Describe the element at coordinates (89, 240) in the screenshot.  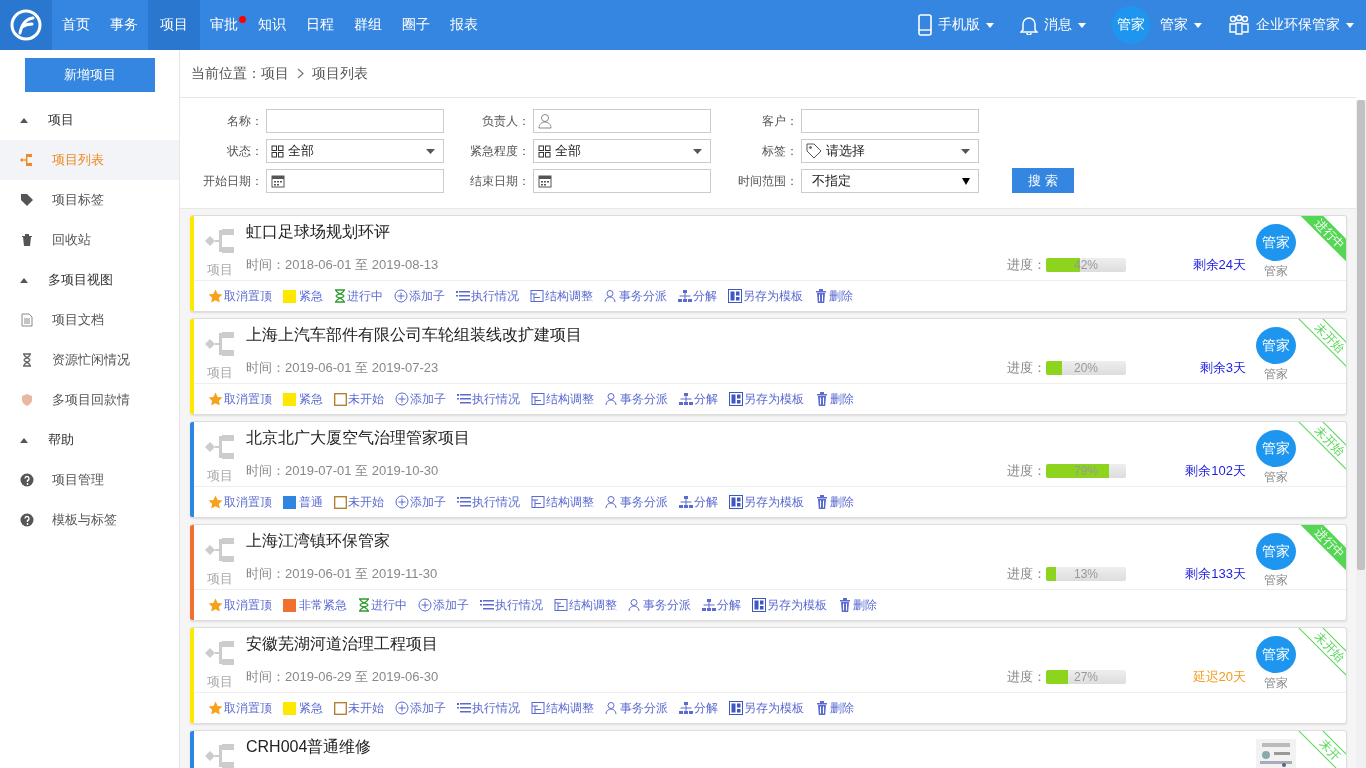
I see `sidebar-item: 回收站` at that location.